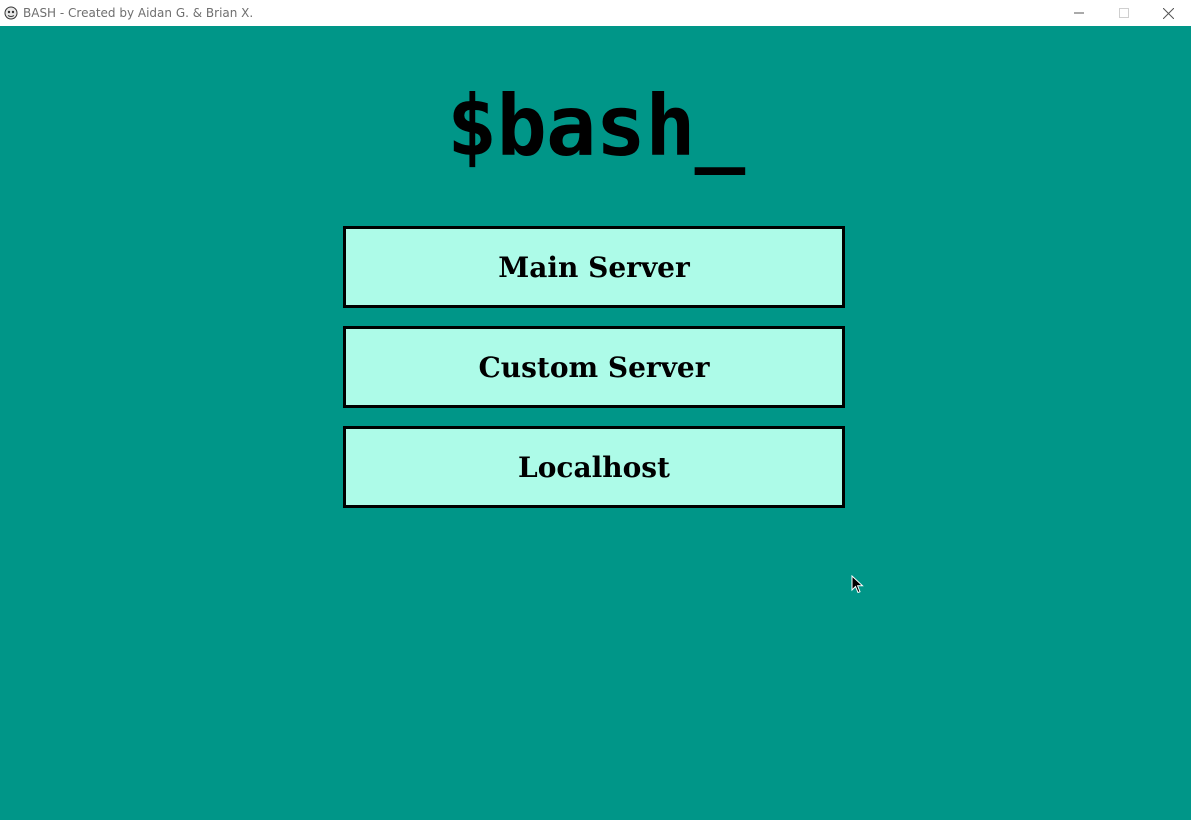 This screenshot has width=1191, height=820. I want to click on minimize-icon, so click(1078, 13).